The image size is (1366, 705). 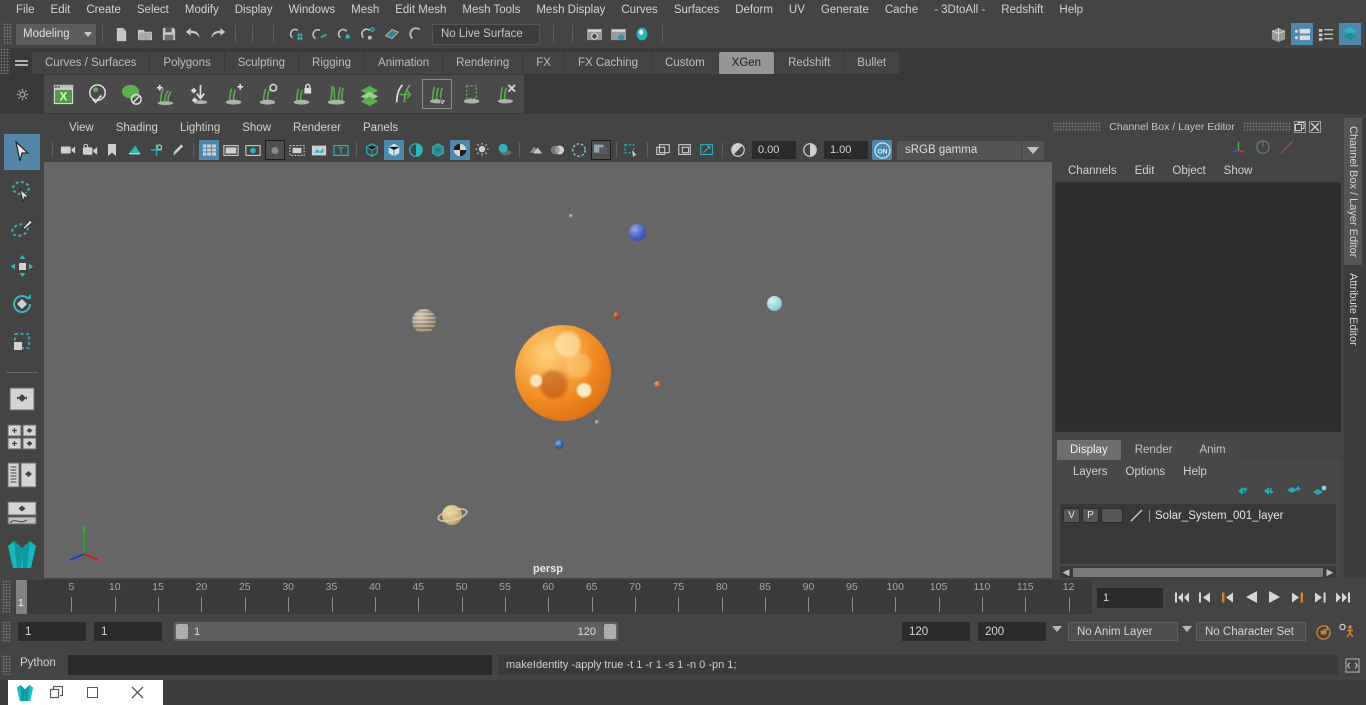 I want to click on layer-editor-tab-anim: Anim, so click(x=1212, y=450).